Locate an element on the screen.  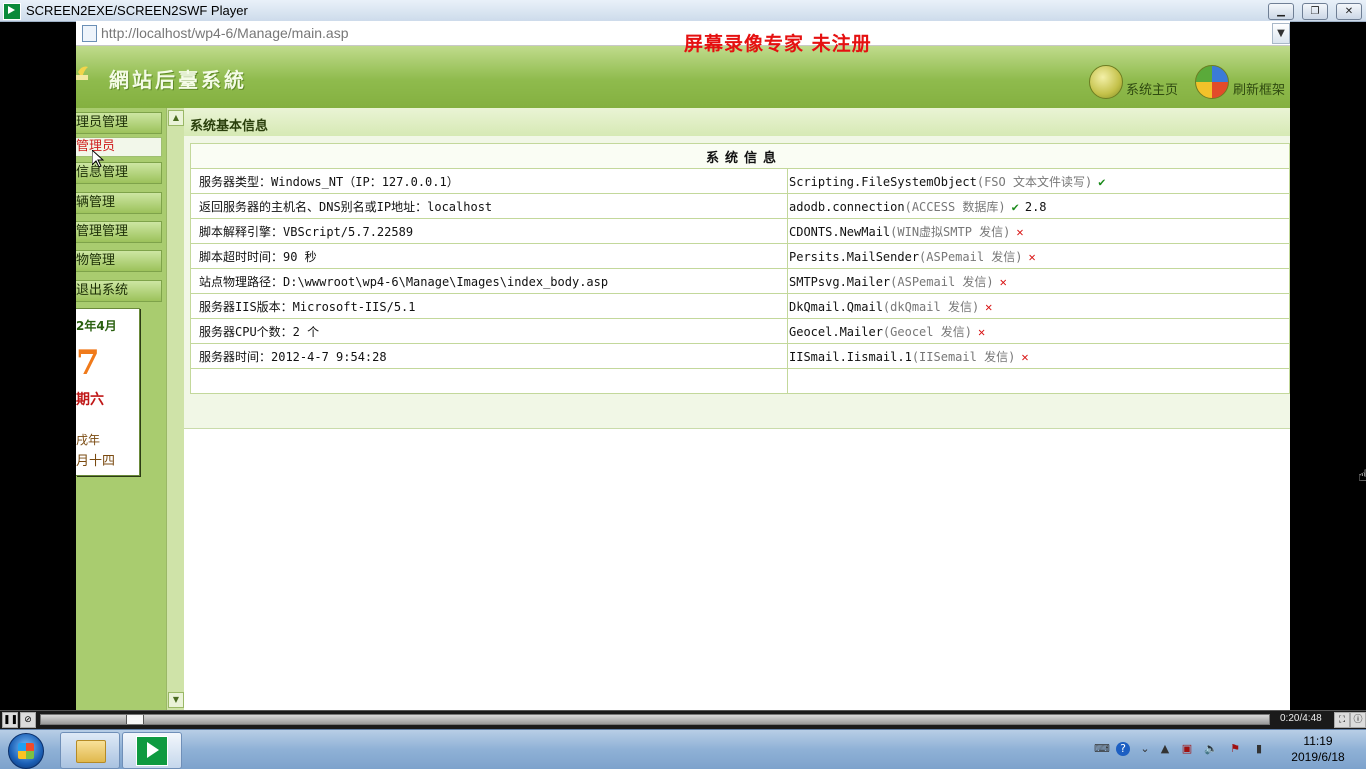
taskbar-clock: 11:19 2019/6/18 is located at coordinates (1318, 749).